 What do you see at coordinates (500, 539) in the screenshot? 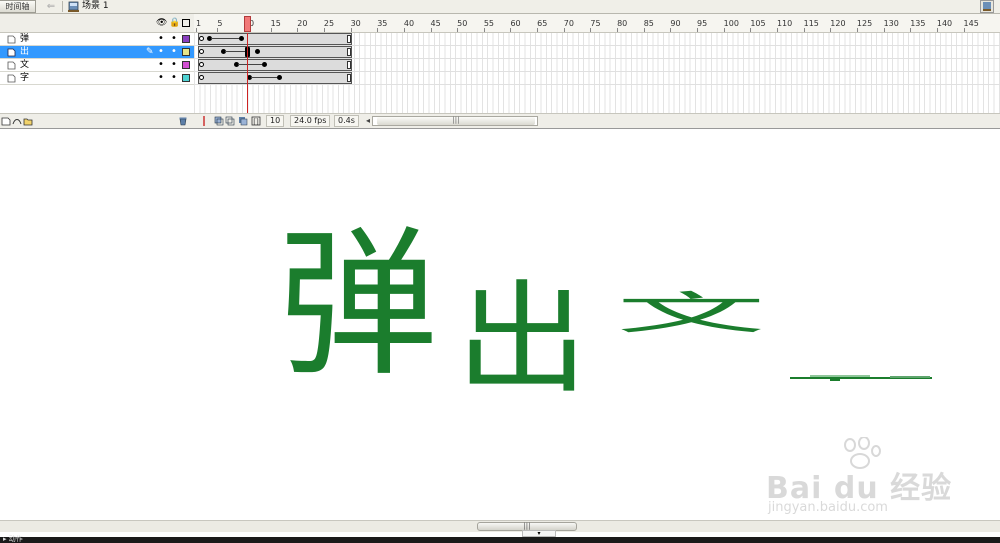
I see `actions-panel-bar: ▸ 动作` at bounding box center [500, 539].